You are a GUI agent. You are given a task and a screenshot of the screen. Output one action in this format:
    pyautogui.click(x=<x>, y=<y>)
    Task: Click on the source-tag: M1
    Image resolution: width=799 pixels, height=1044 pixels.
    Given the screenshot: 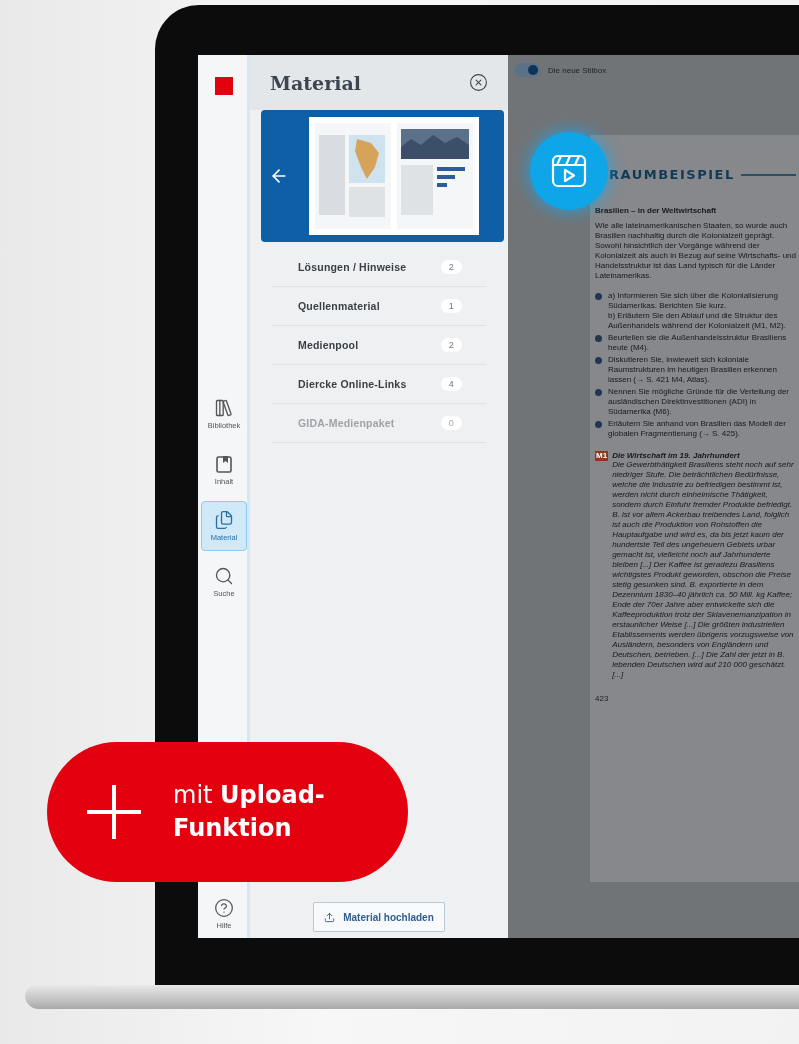 What is the action you would take?
    pyautogui.click(x=602, y=456)
    